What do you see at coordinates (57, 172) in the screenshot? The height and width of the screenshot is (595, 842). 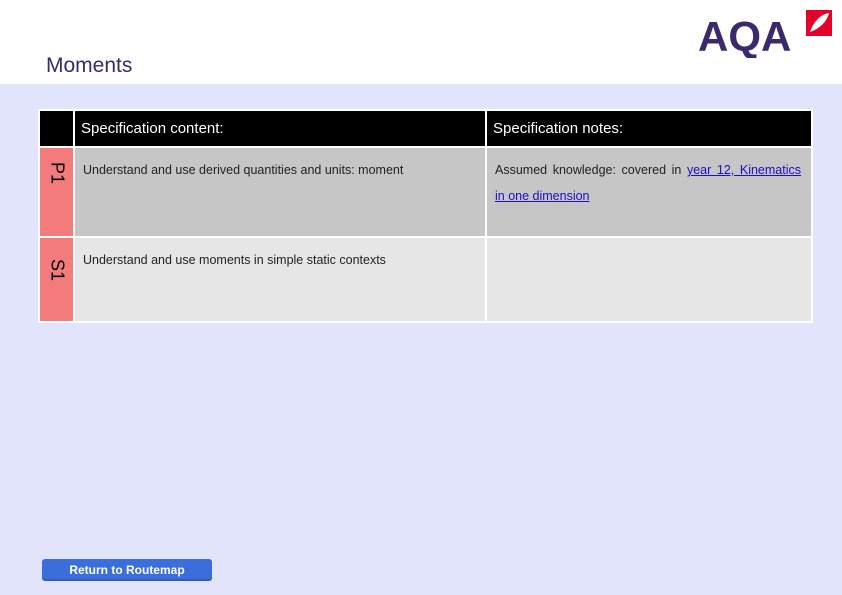 I see `row-tag-label: P1` at bounding box center [57, 172].